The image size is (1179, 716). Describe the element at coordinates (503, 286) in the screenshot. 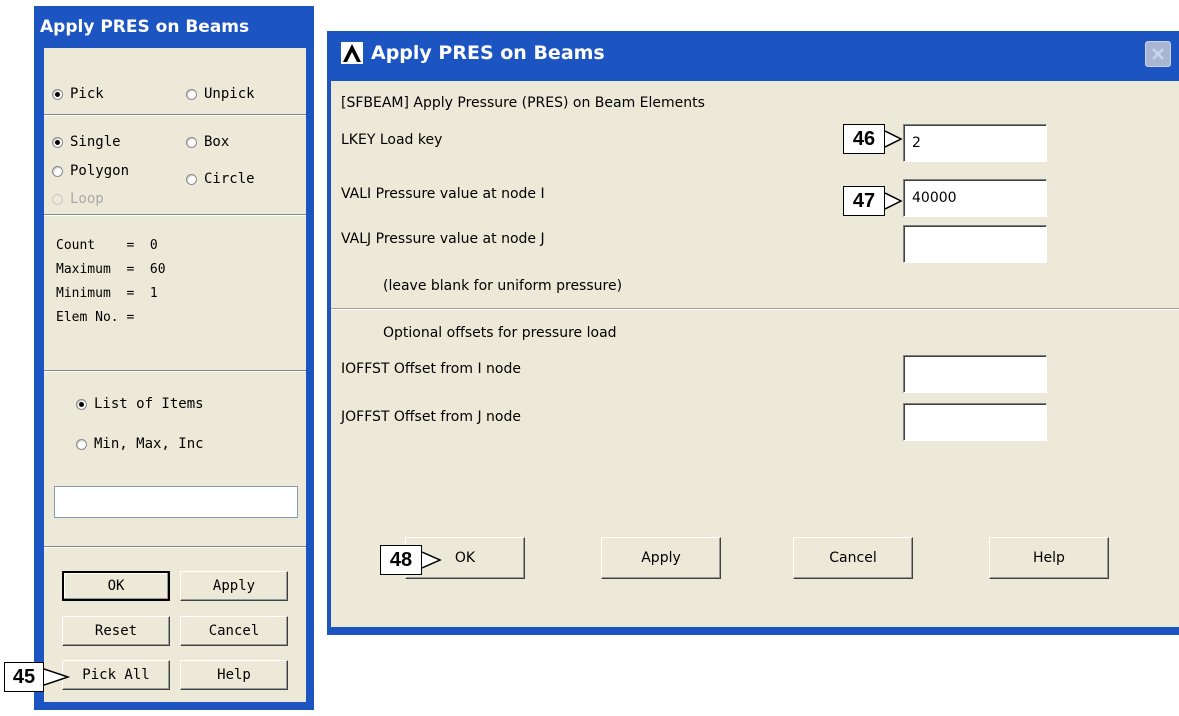

I see `blank-note: (leave blank for uniform pressure)` at that location.